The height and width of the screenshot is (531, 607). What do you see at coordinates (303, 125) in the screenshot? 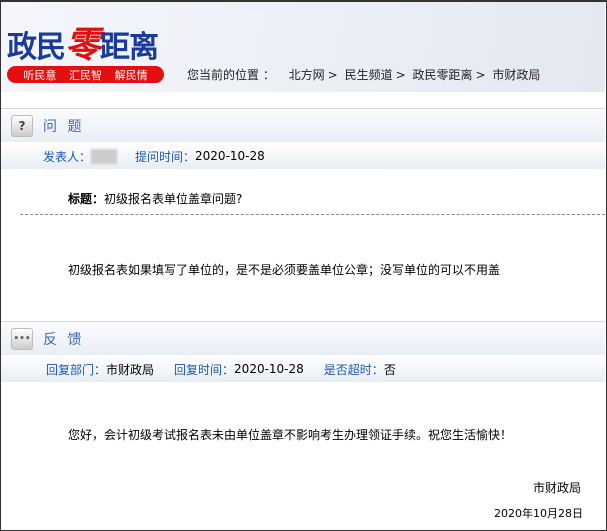
I see `question-header: ? 问 题` at bounding box center [303, 125].